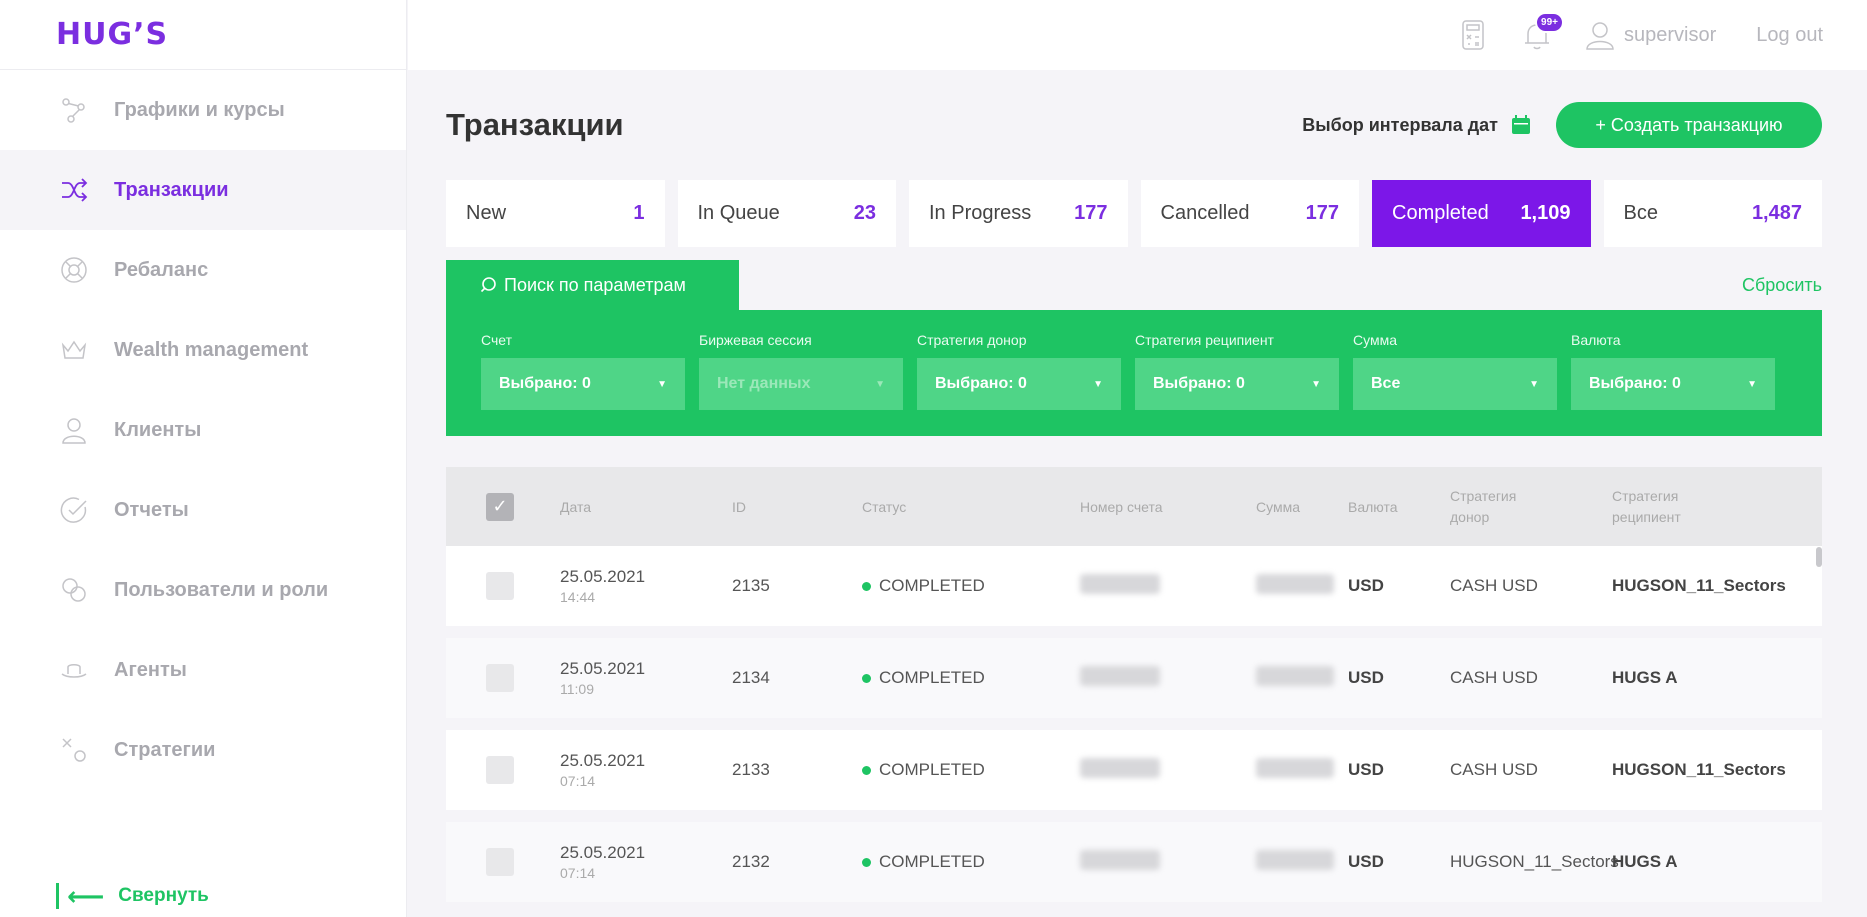 This screenshot has width=1867, height=917. Describe the element at coordinates (797, 507) in the screenshot. I see `col-id: ID` at that location.